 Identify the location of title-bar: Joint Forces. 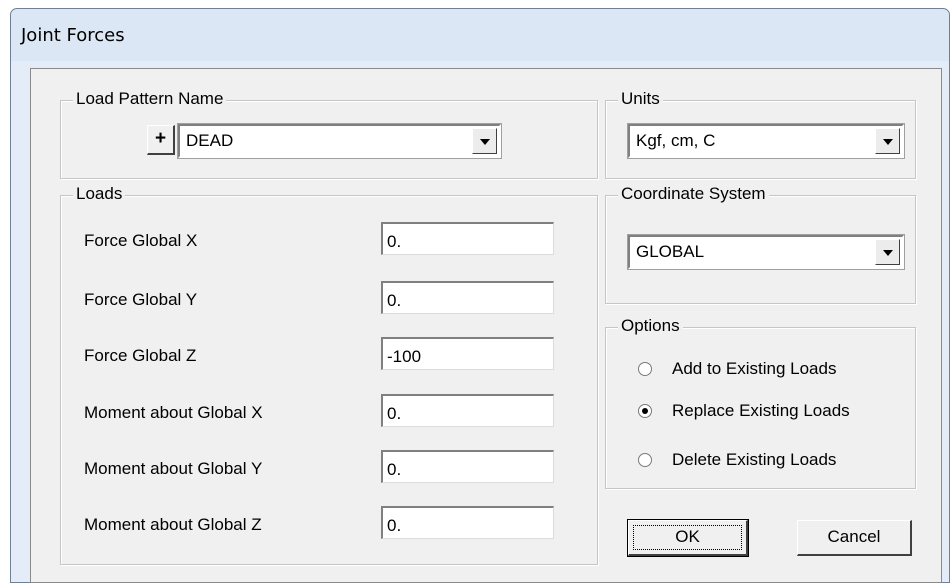
(480, 35).